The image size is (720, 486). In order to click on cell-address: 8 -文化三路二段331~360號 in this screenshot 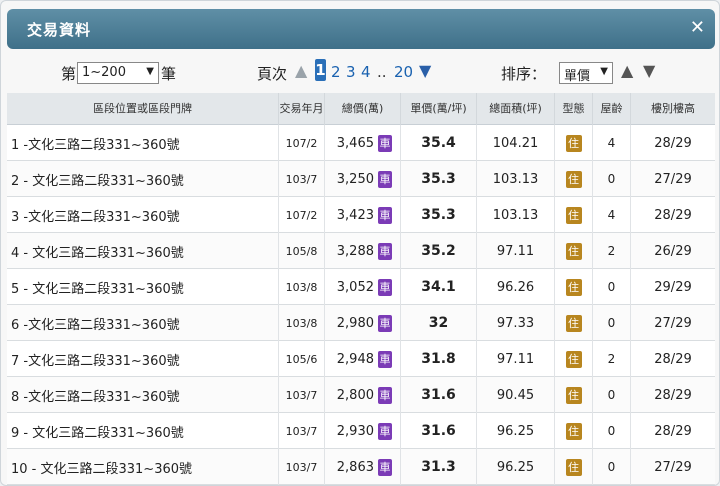, I will do `click(143, 395)`.